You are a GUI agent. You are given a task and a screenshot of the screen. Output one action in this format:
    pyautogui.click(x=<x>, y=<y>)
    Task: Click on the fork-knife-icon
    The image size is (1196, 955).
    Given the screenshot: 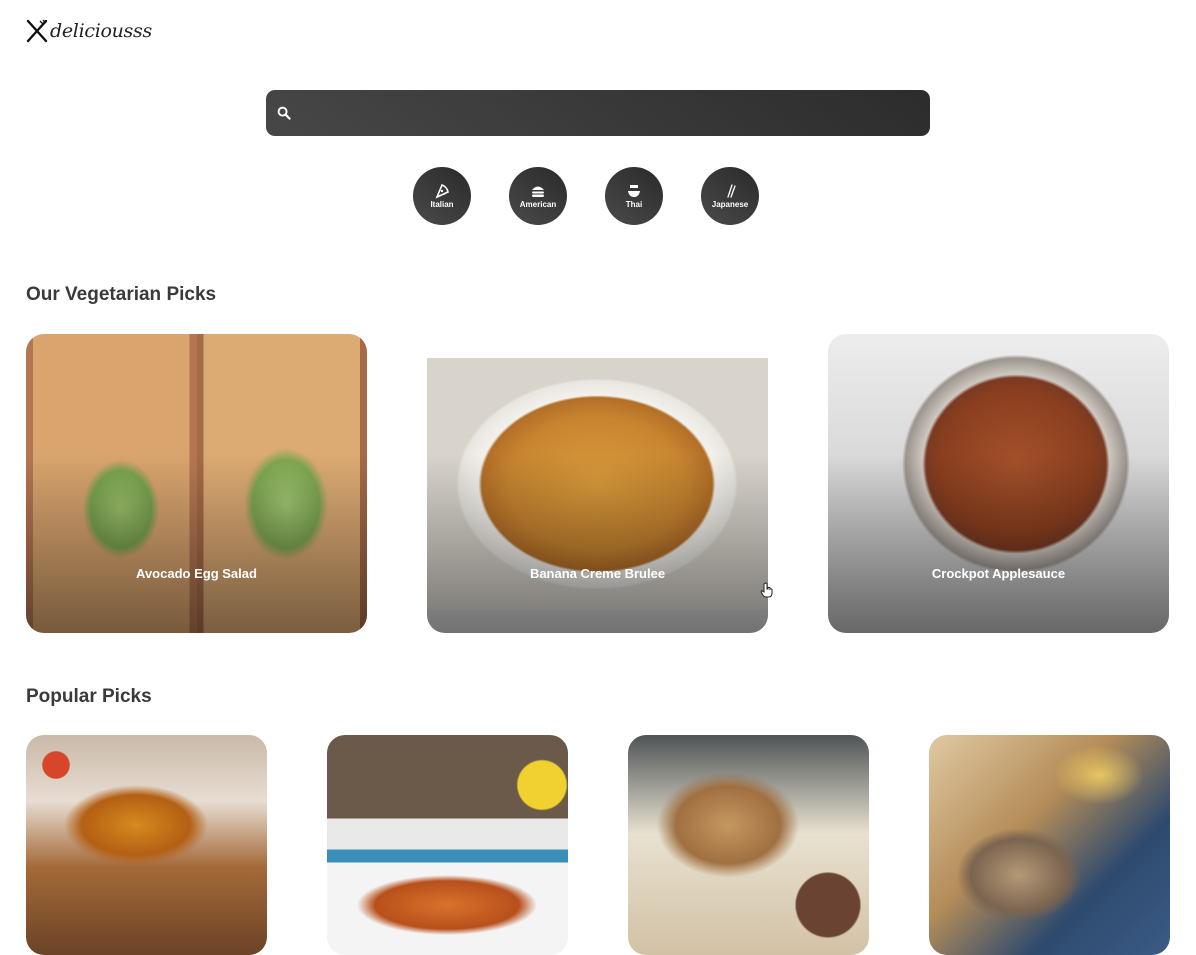 What is the action you would take?
    pyautogui.click(x=37, y=31)
    